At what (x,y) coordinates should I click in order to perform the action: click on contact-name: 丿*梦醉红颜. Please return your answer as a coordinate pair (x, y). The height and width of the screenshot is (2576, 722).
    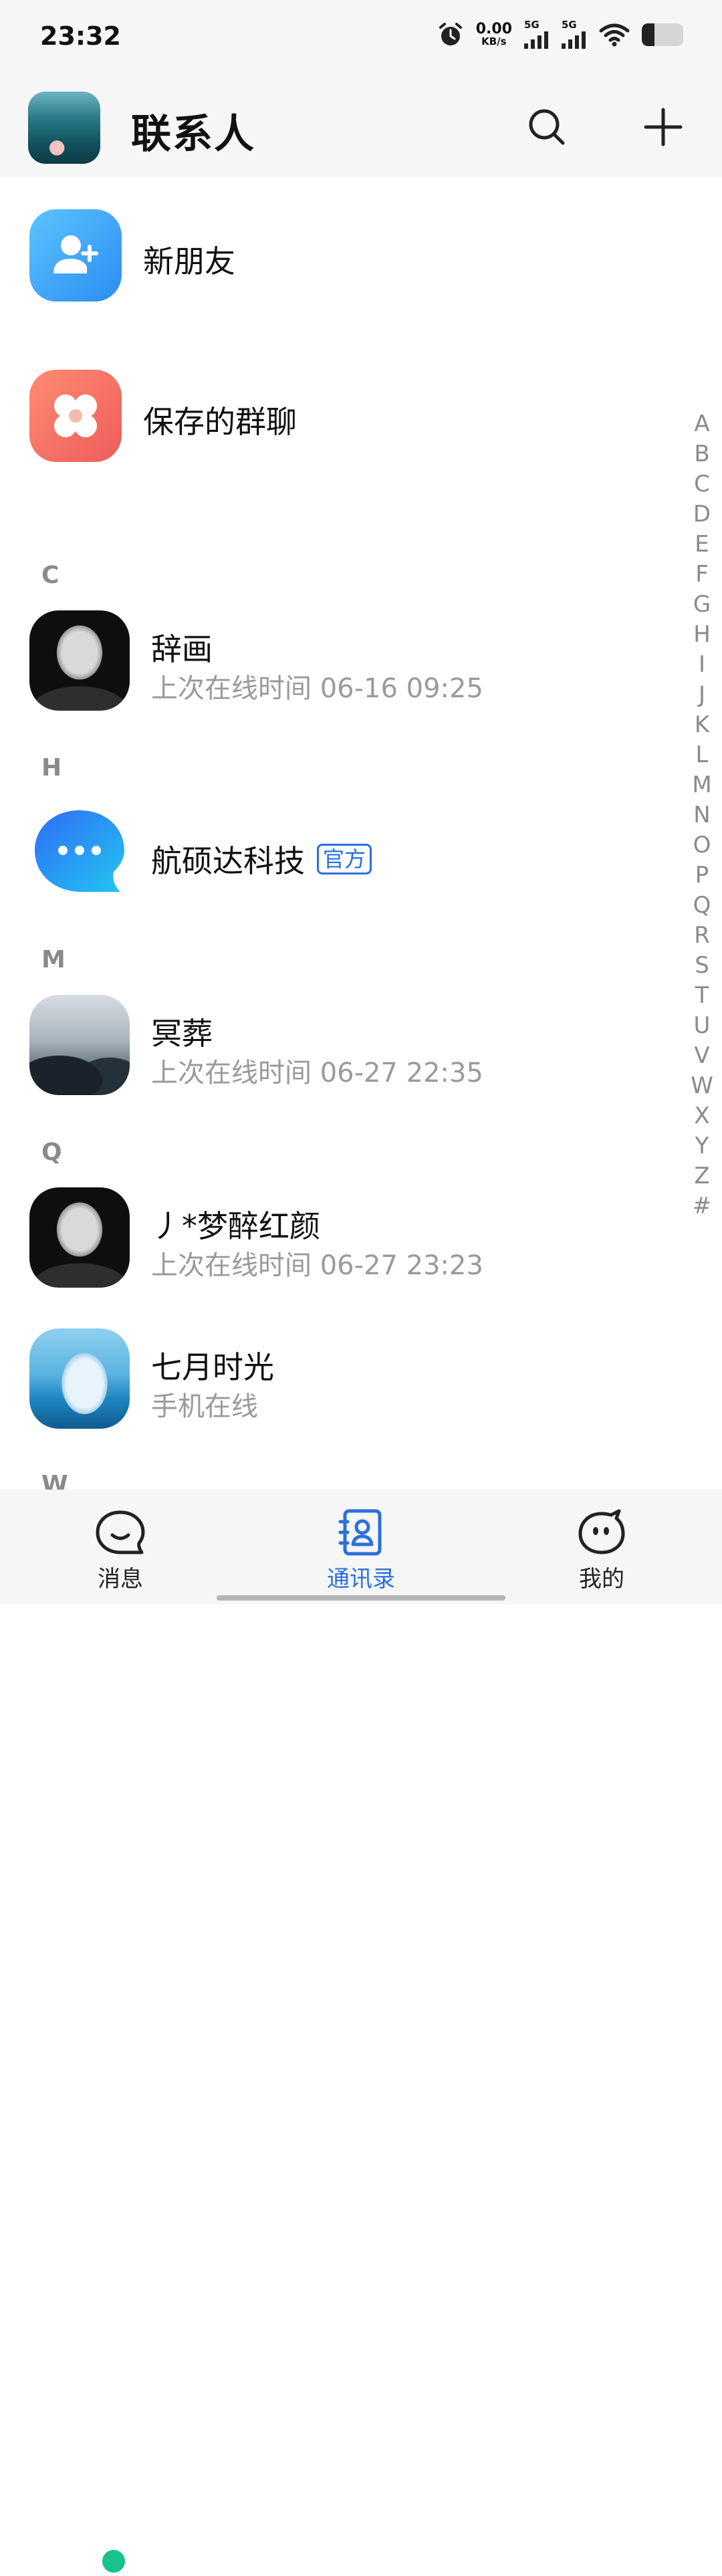
    Looking at the image, I should click on (235, 1226).